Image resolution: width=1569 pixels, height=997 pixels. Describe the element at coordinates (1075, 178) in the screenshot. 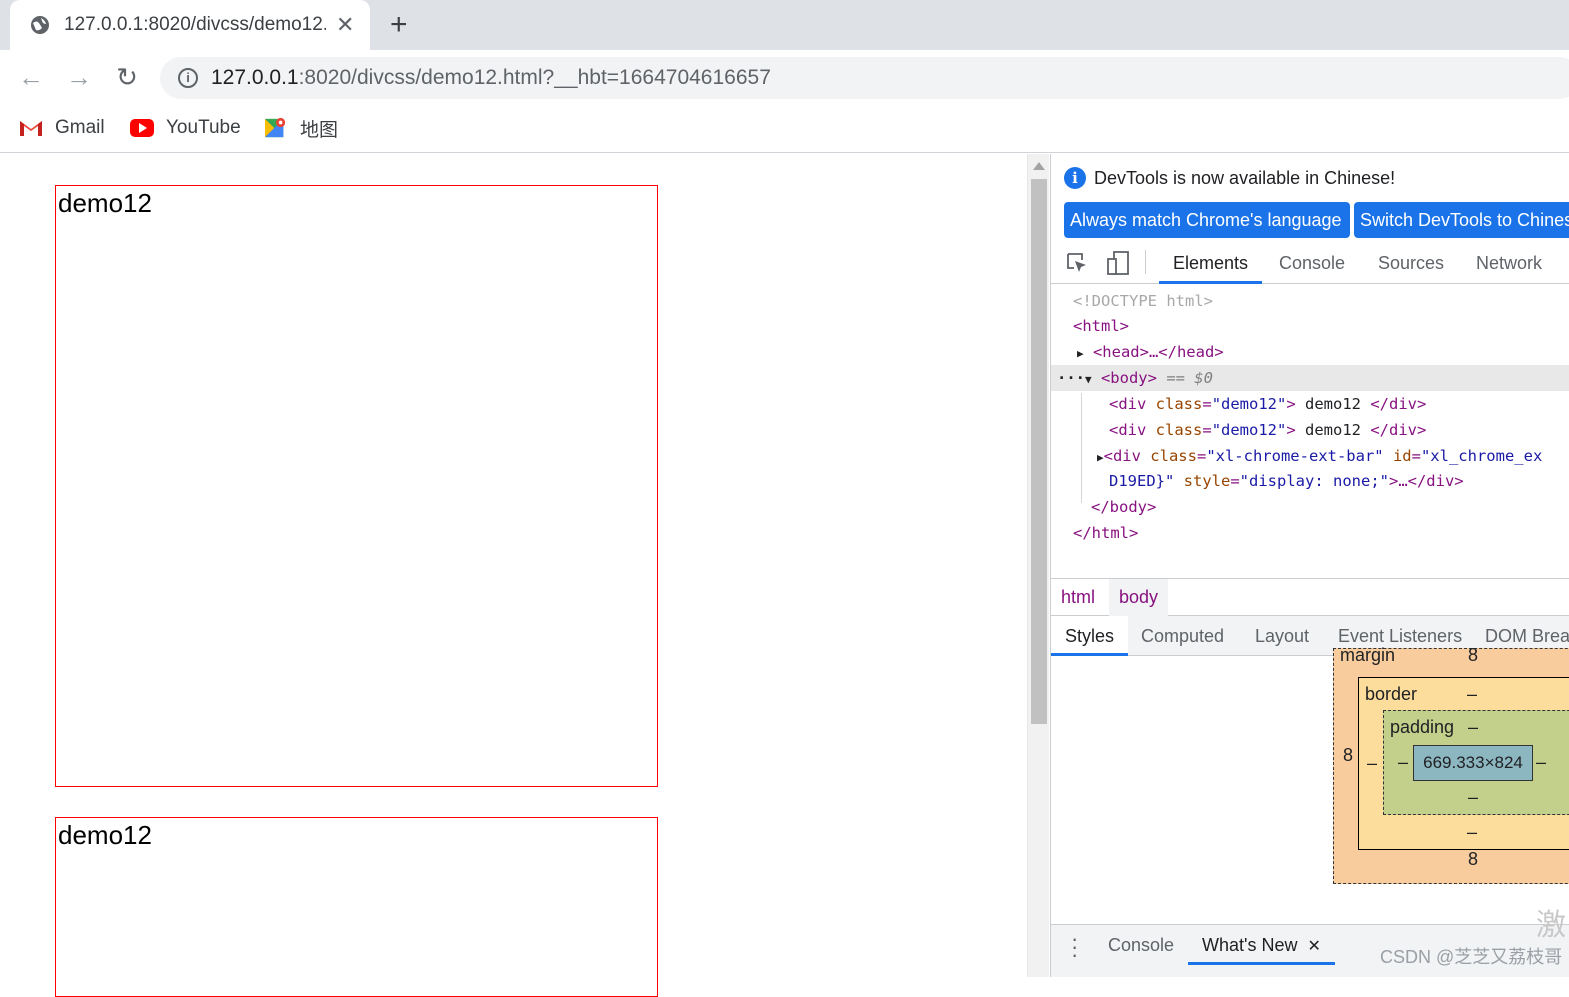

I see `info-icon: i` at that location.